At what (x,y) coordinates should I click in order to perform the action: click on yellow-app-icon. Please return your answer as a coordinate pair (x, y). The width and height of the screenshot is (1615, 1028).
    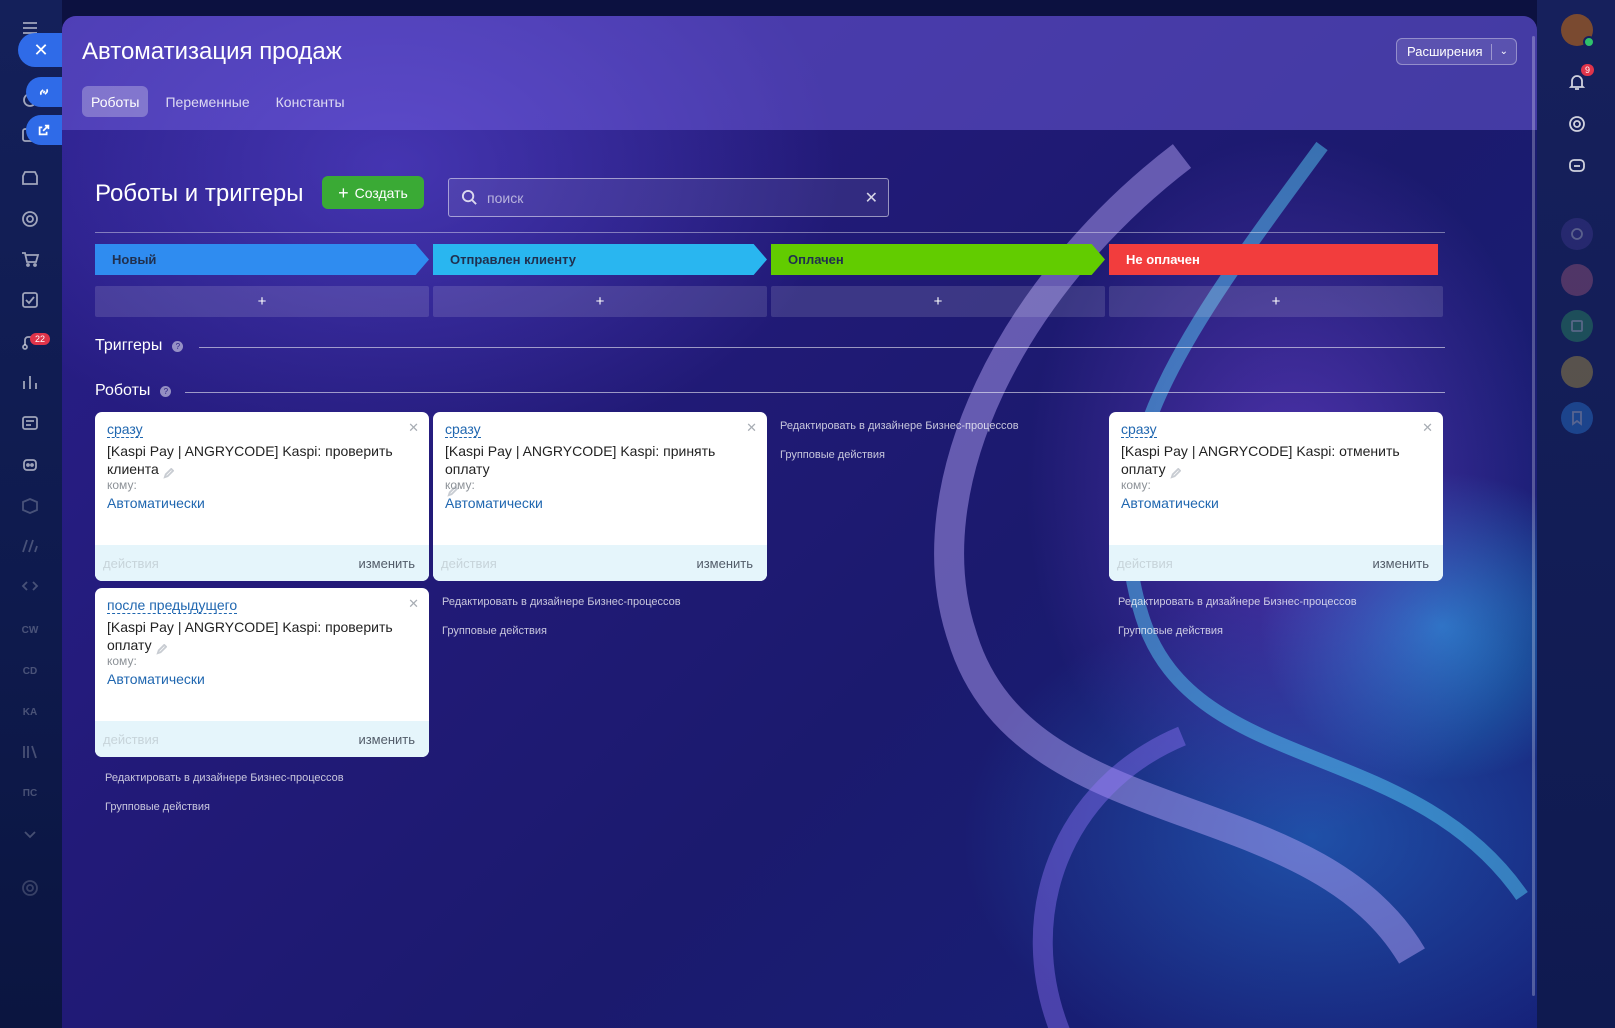
    Looking at the image, I should click on (1577, 372).